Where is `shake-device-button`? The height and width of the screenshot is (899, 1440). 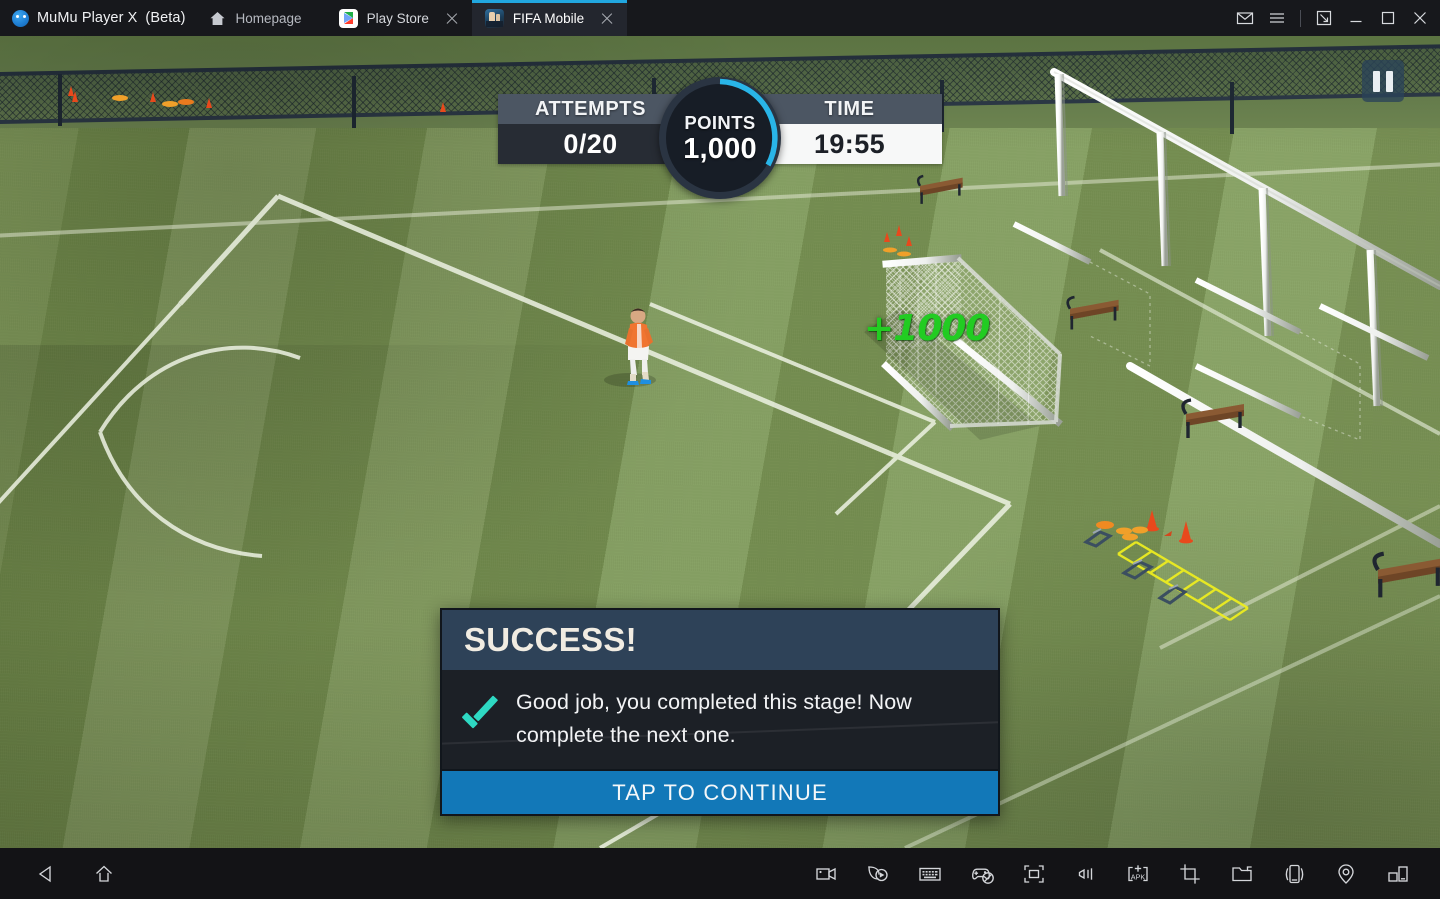 shake-device-button is located at coordinates (1294, 873).